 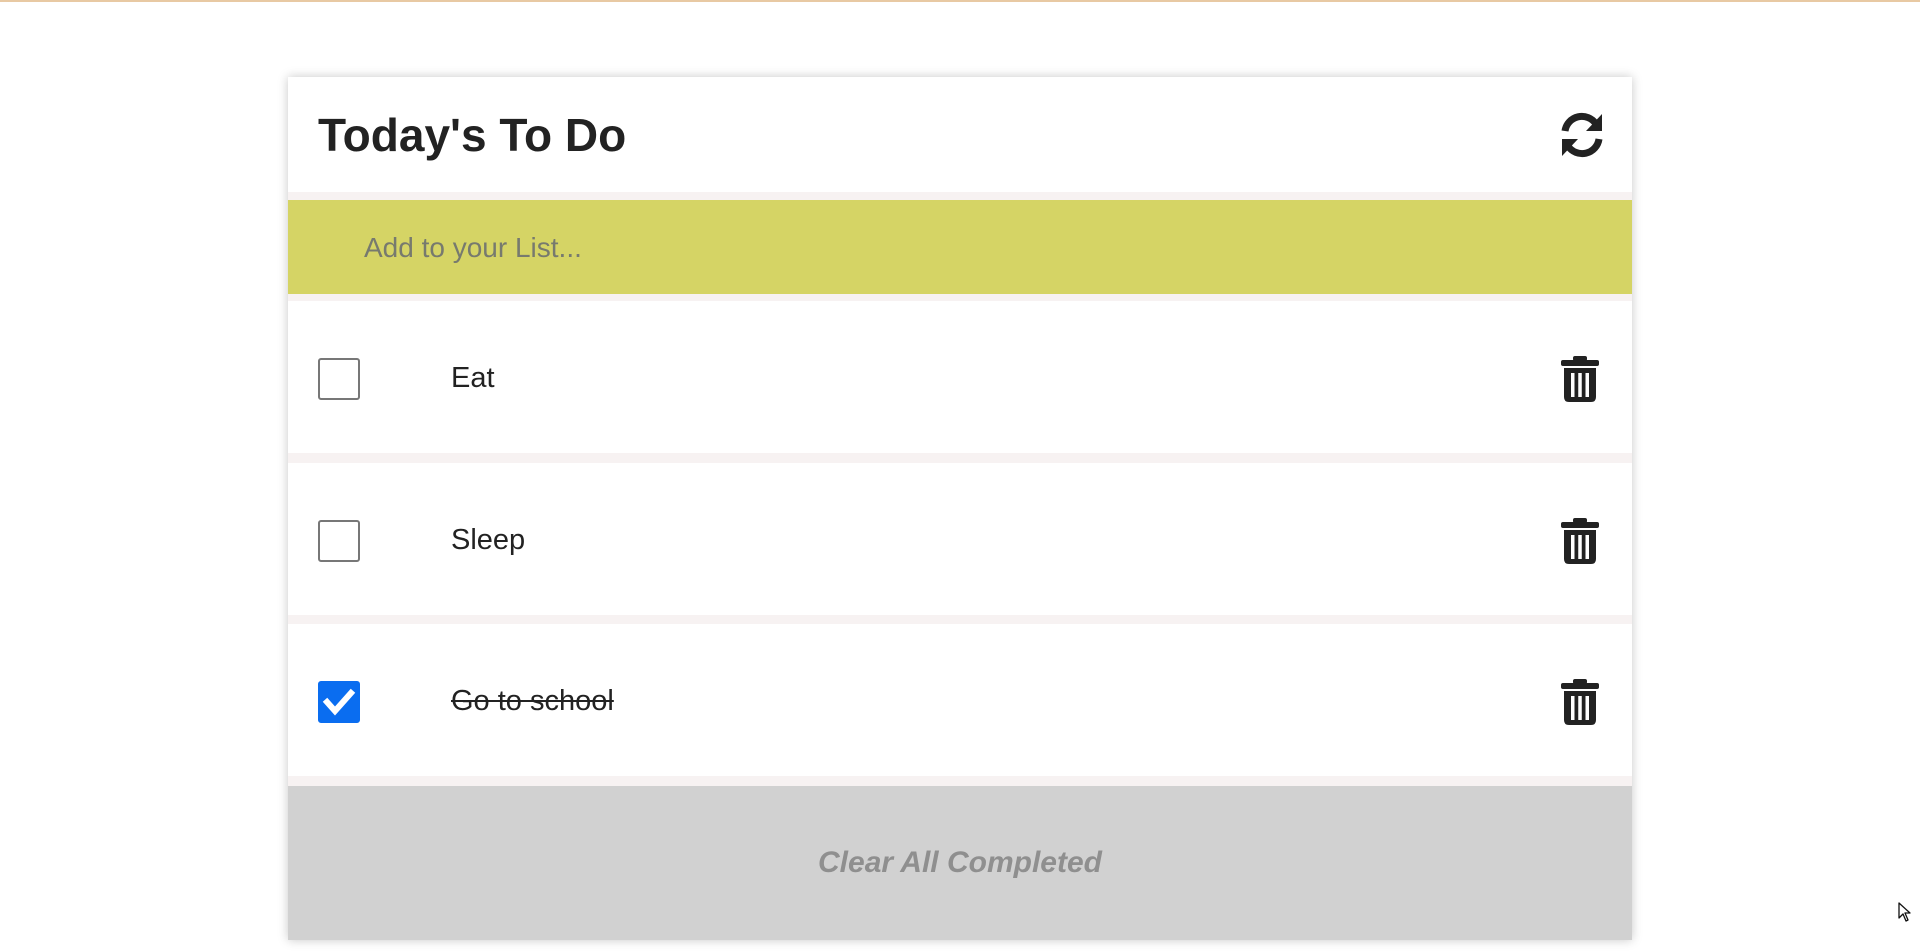 What do you see at coordinates (964, 248) in the screenshot?
I see `add-item-input` at bounding box center [964, 248].